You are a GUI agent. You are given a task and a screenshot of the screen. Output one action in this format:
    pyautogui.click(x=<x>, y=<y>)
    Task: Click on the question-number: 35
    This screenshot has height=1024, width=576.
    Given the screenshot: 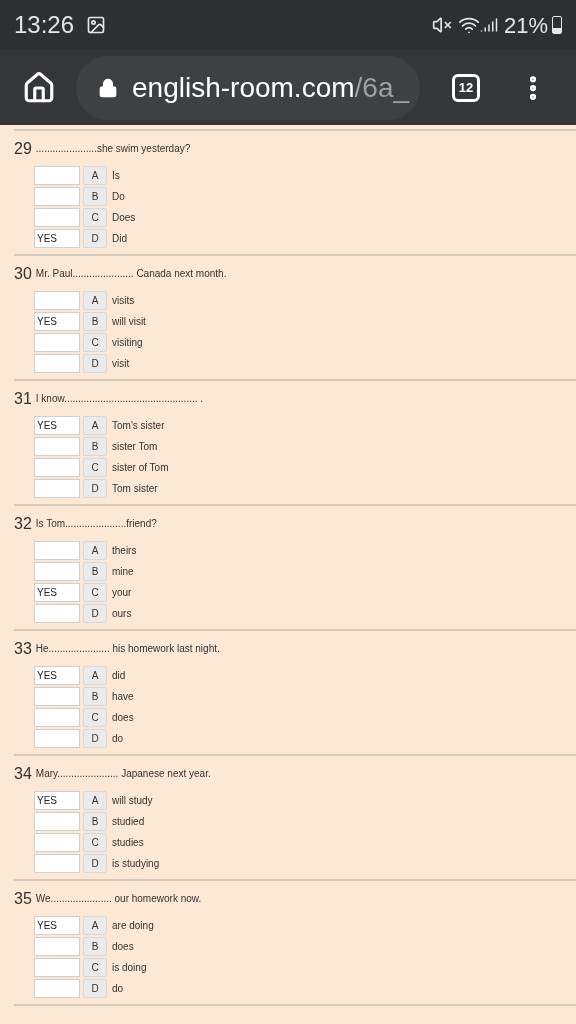 What is the action you would take?
    pyautogui.click(x=23, y=899)
    